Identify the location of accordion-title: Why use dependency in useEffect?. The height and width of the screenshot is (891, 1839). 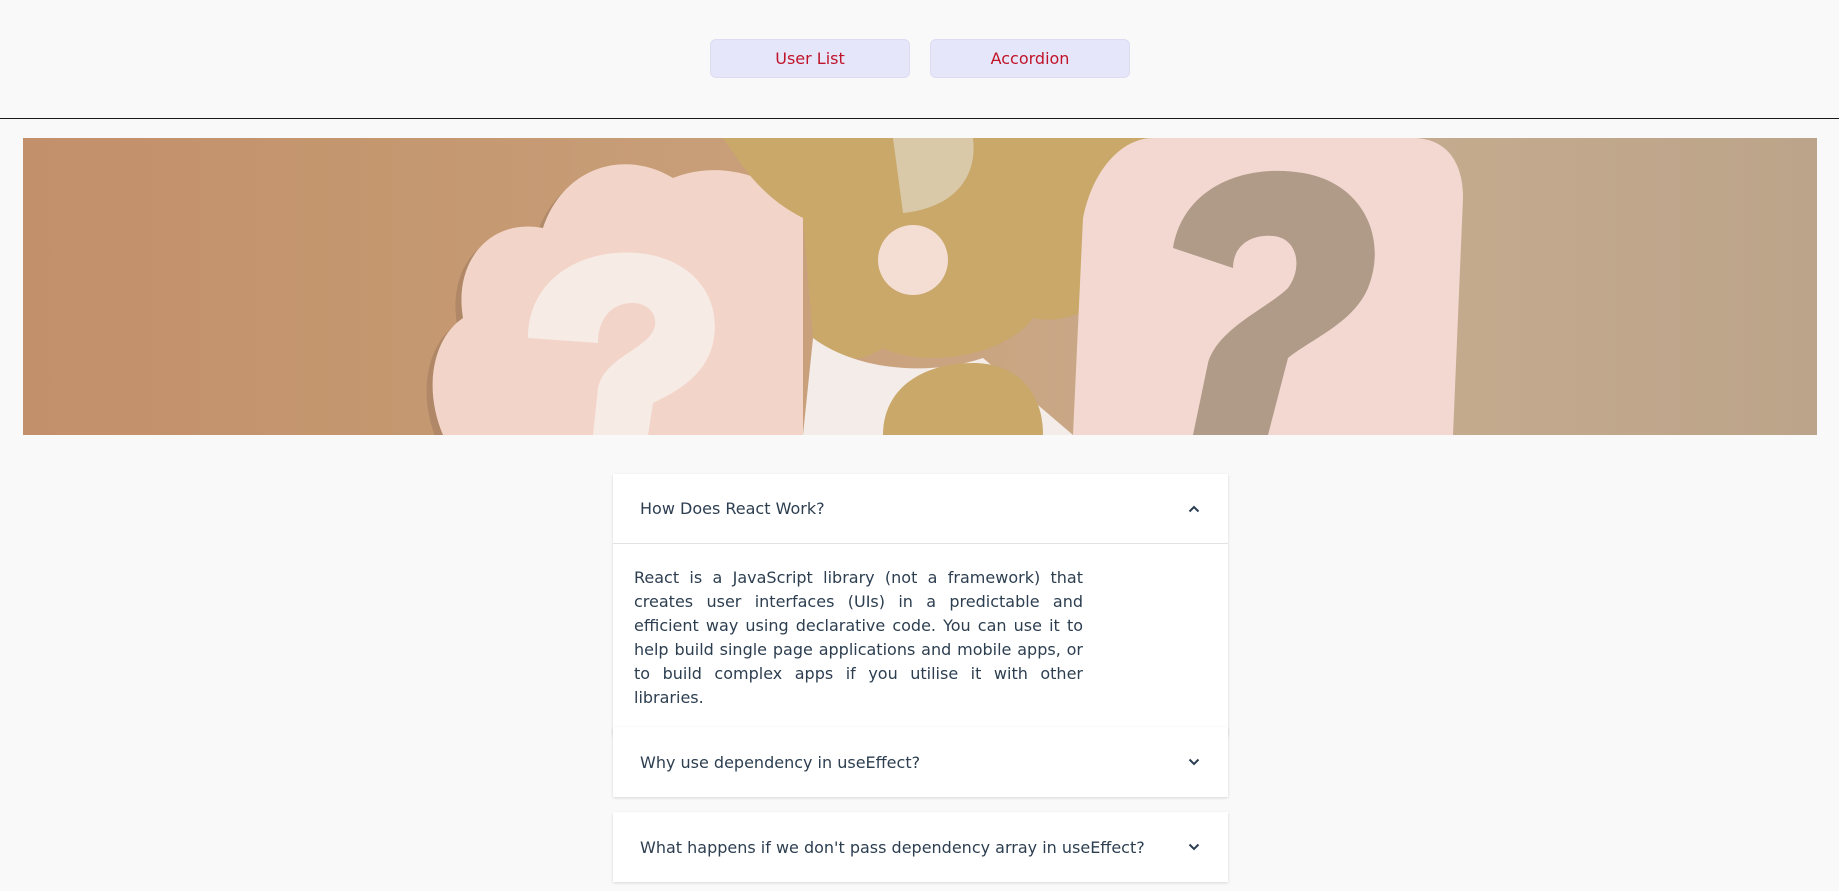
(780, 762).